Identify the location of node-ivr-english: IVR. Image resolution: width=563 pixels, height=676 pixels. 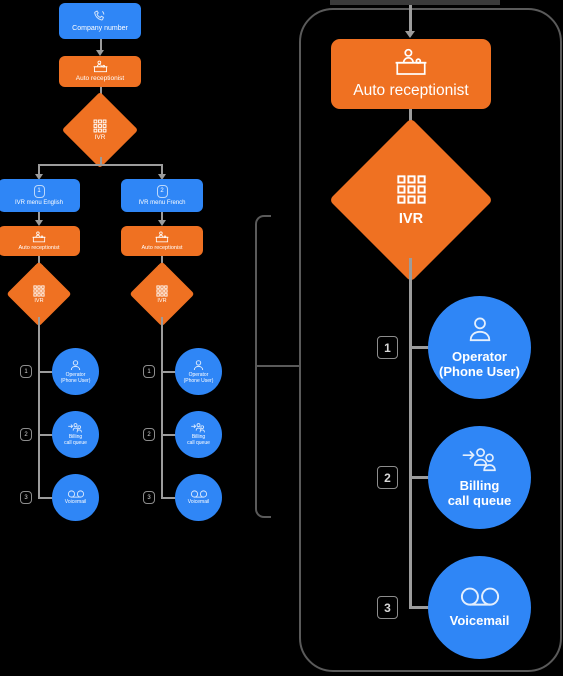
(39, 294).